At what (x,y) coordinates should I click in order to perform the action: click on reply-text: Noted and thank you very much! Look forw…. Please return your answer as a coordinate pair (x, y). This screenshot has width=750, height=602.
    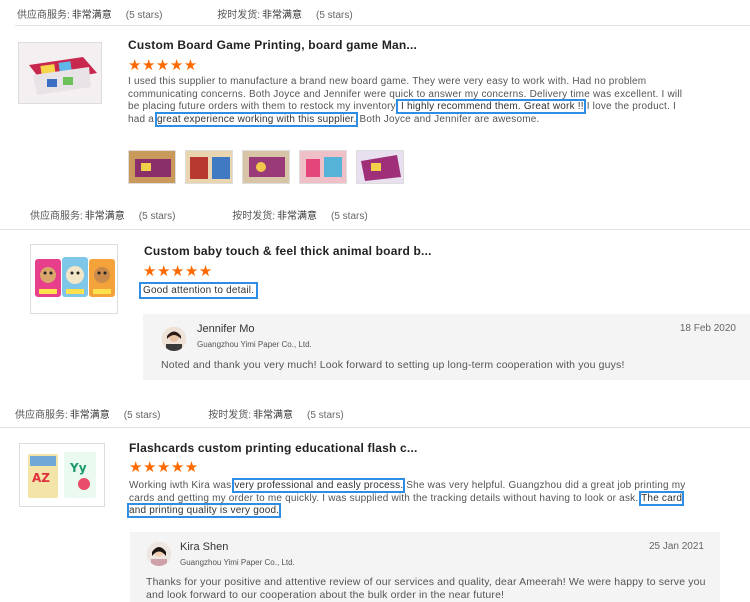
    Looking at the image, I should click on (393, 365).